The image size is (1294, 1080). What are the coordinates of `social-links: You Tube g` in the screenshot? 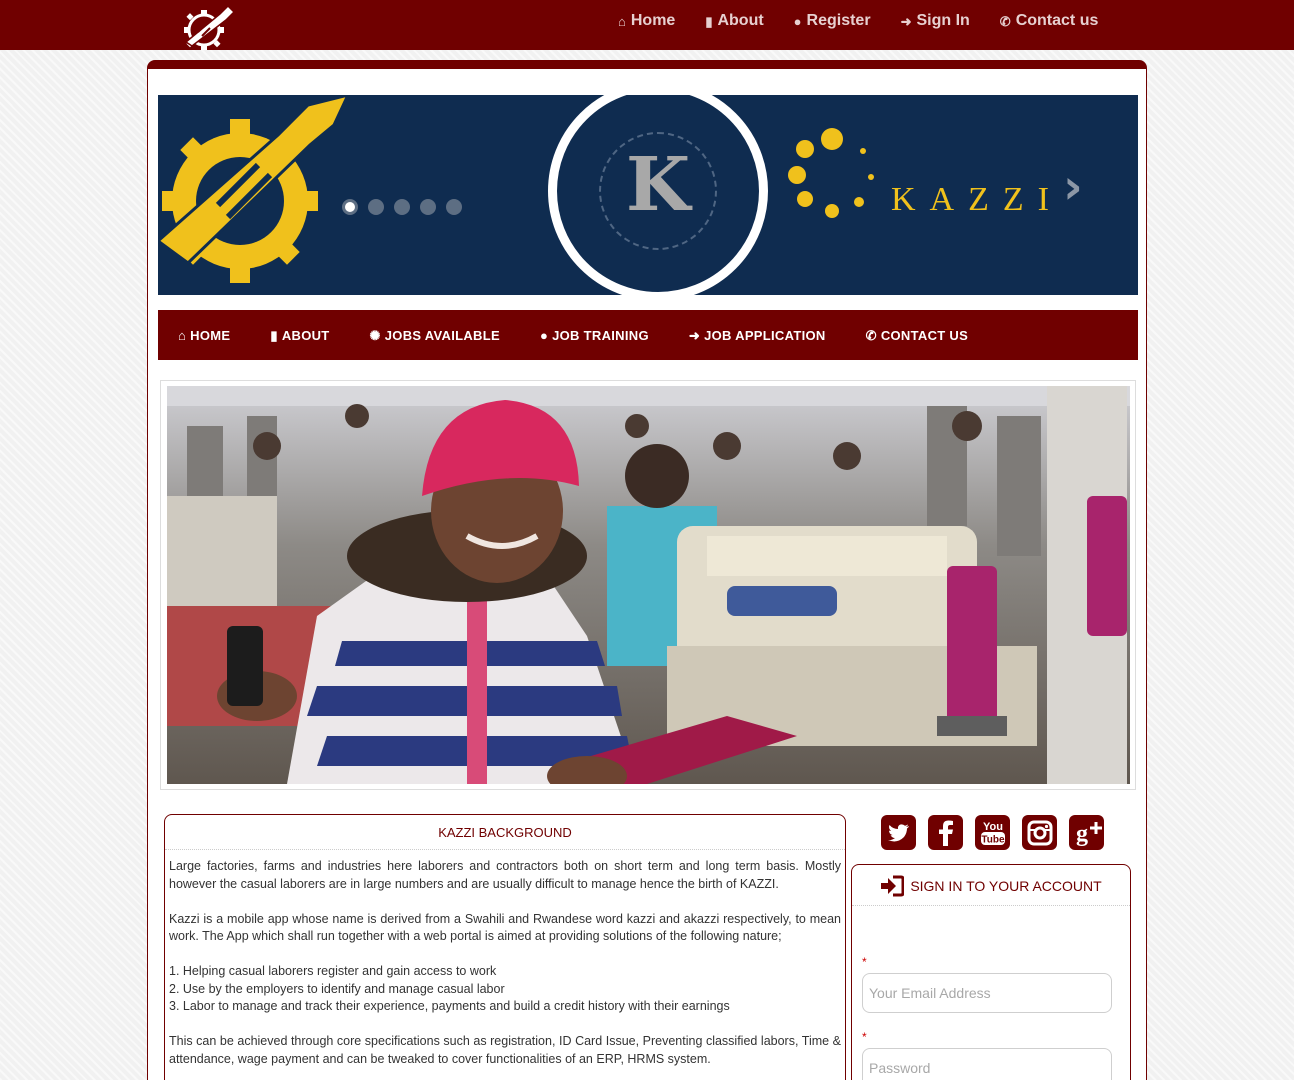 It's located at (992, 832).